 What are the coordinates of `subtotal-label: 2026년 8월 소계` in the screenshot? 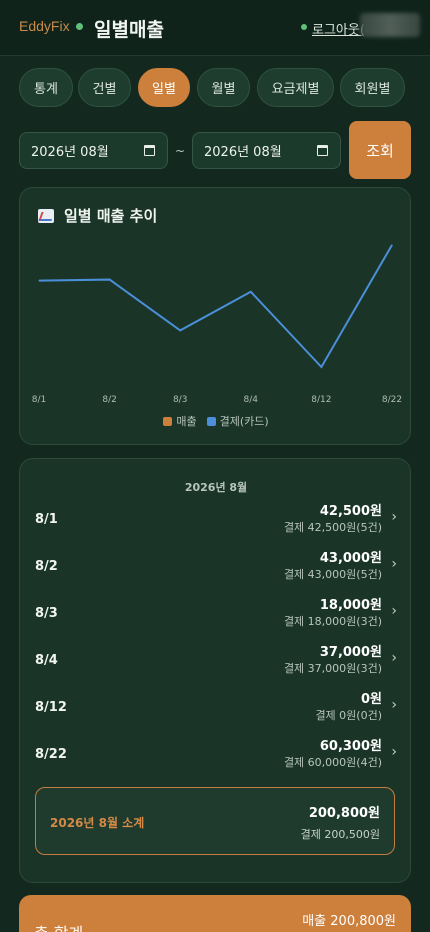 It's located at (97, 823).